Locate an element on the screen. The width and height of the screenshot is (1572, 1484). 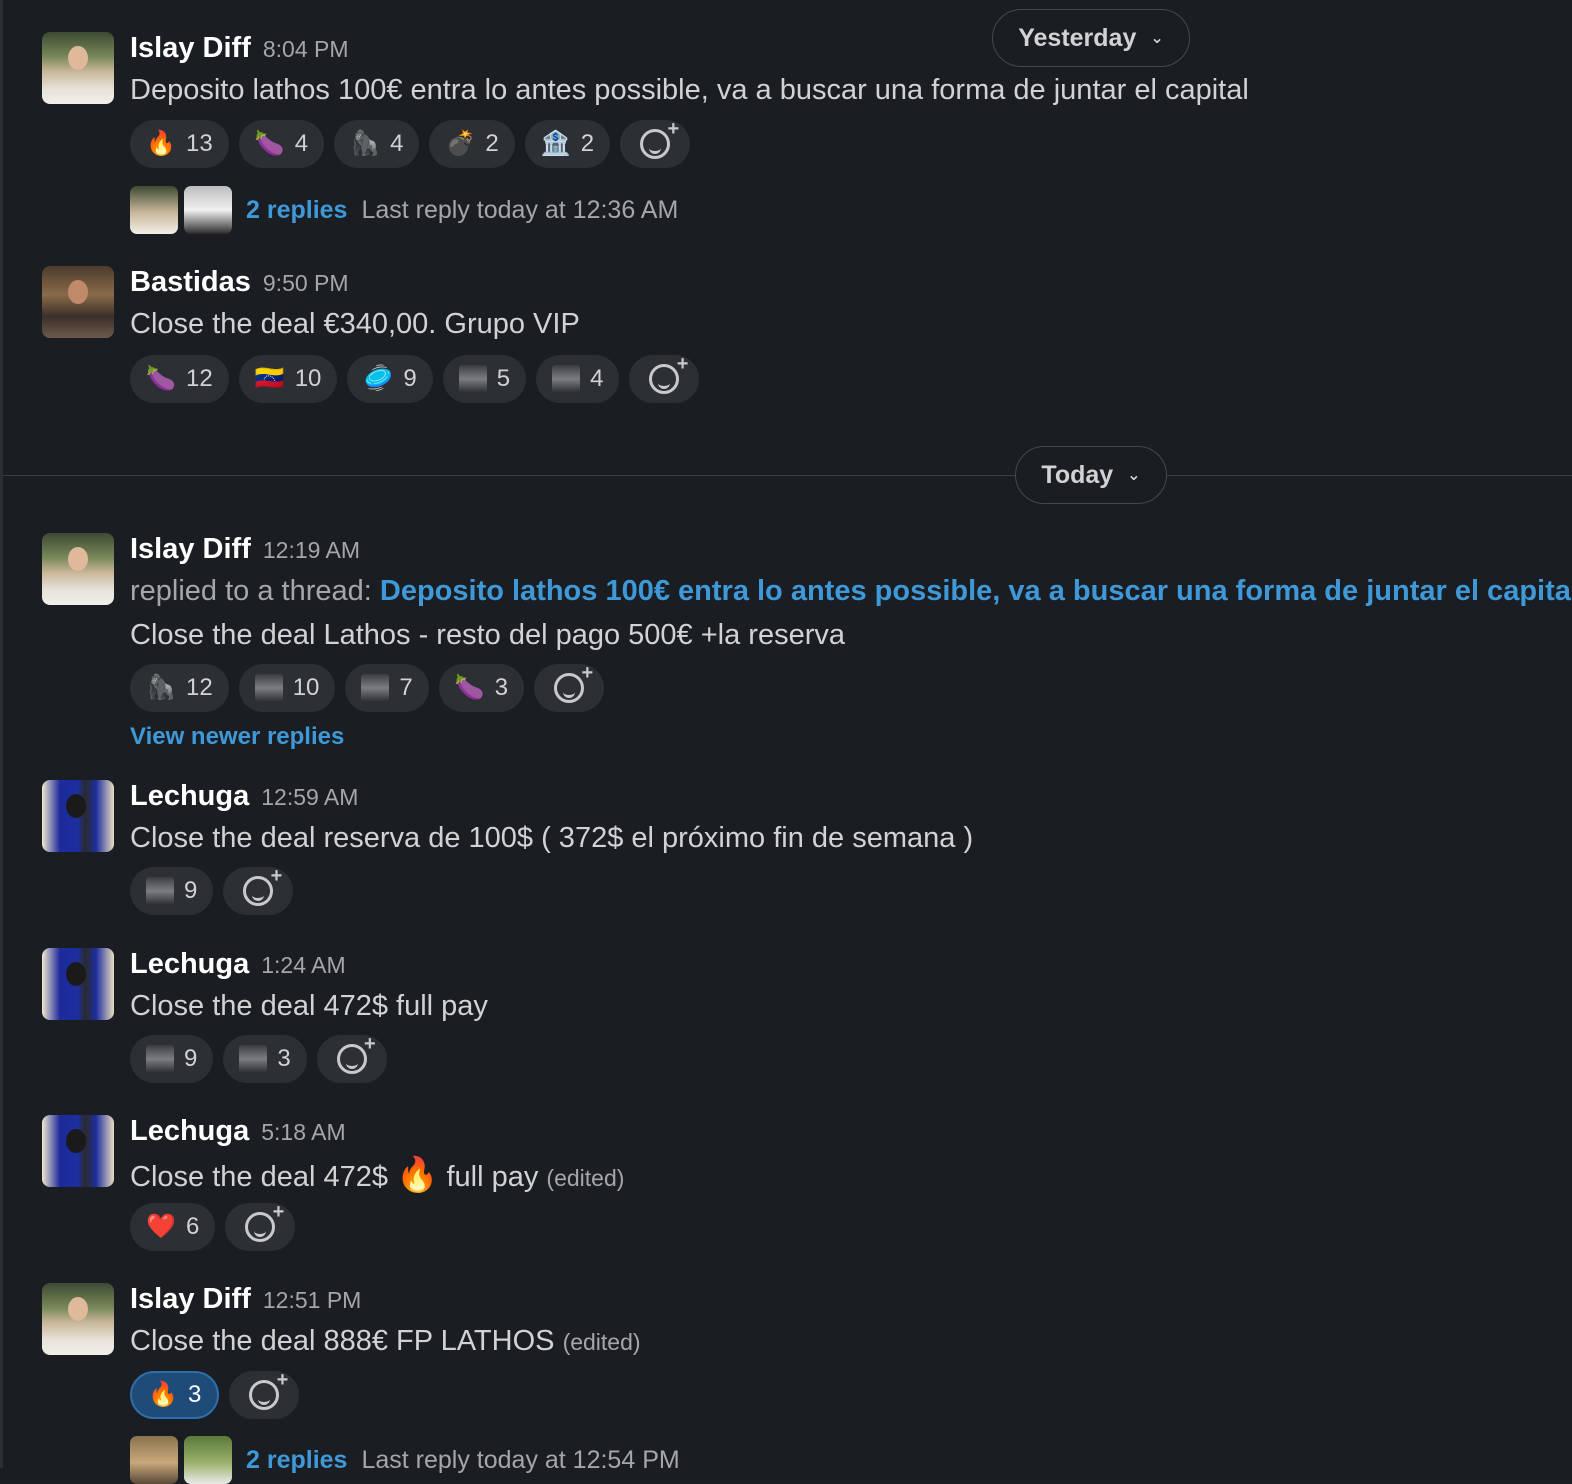
reaction-fire-selected: 🔥 3 is located at coordinates (175, 1395).